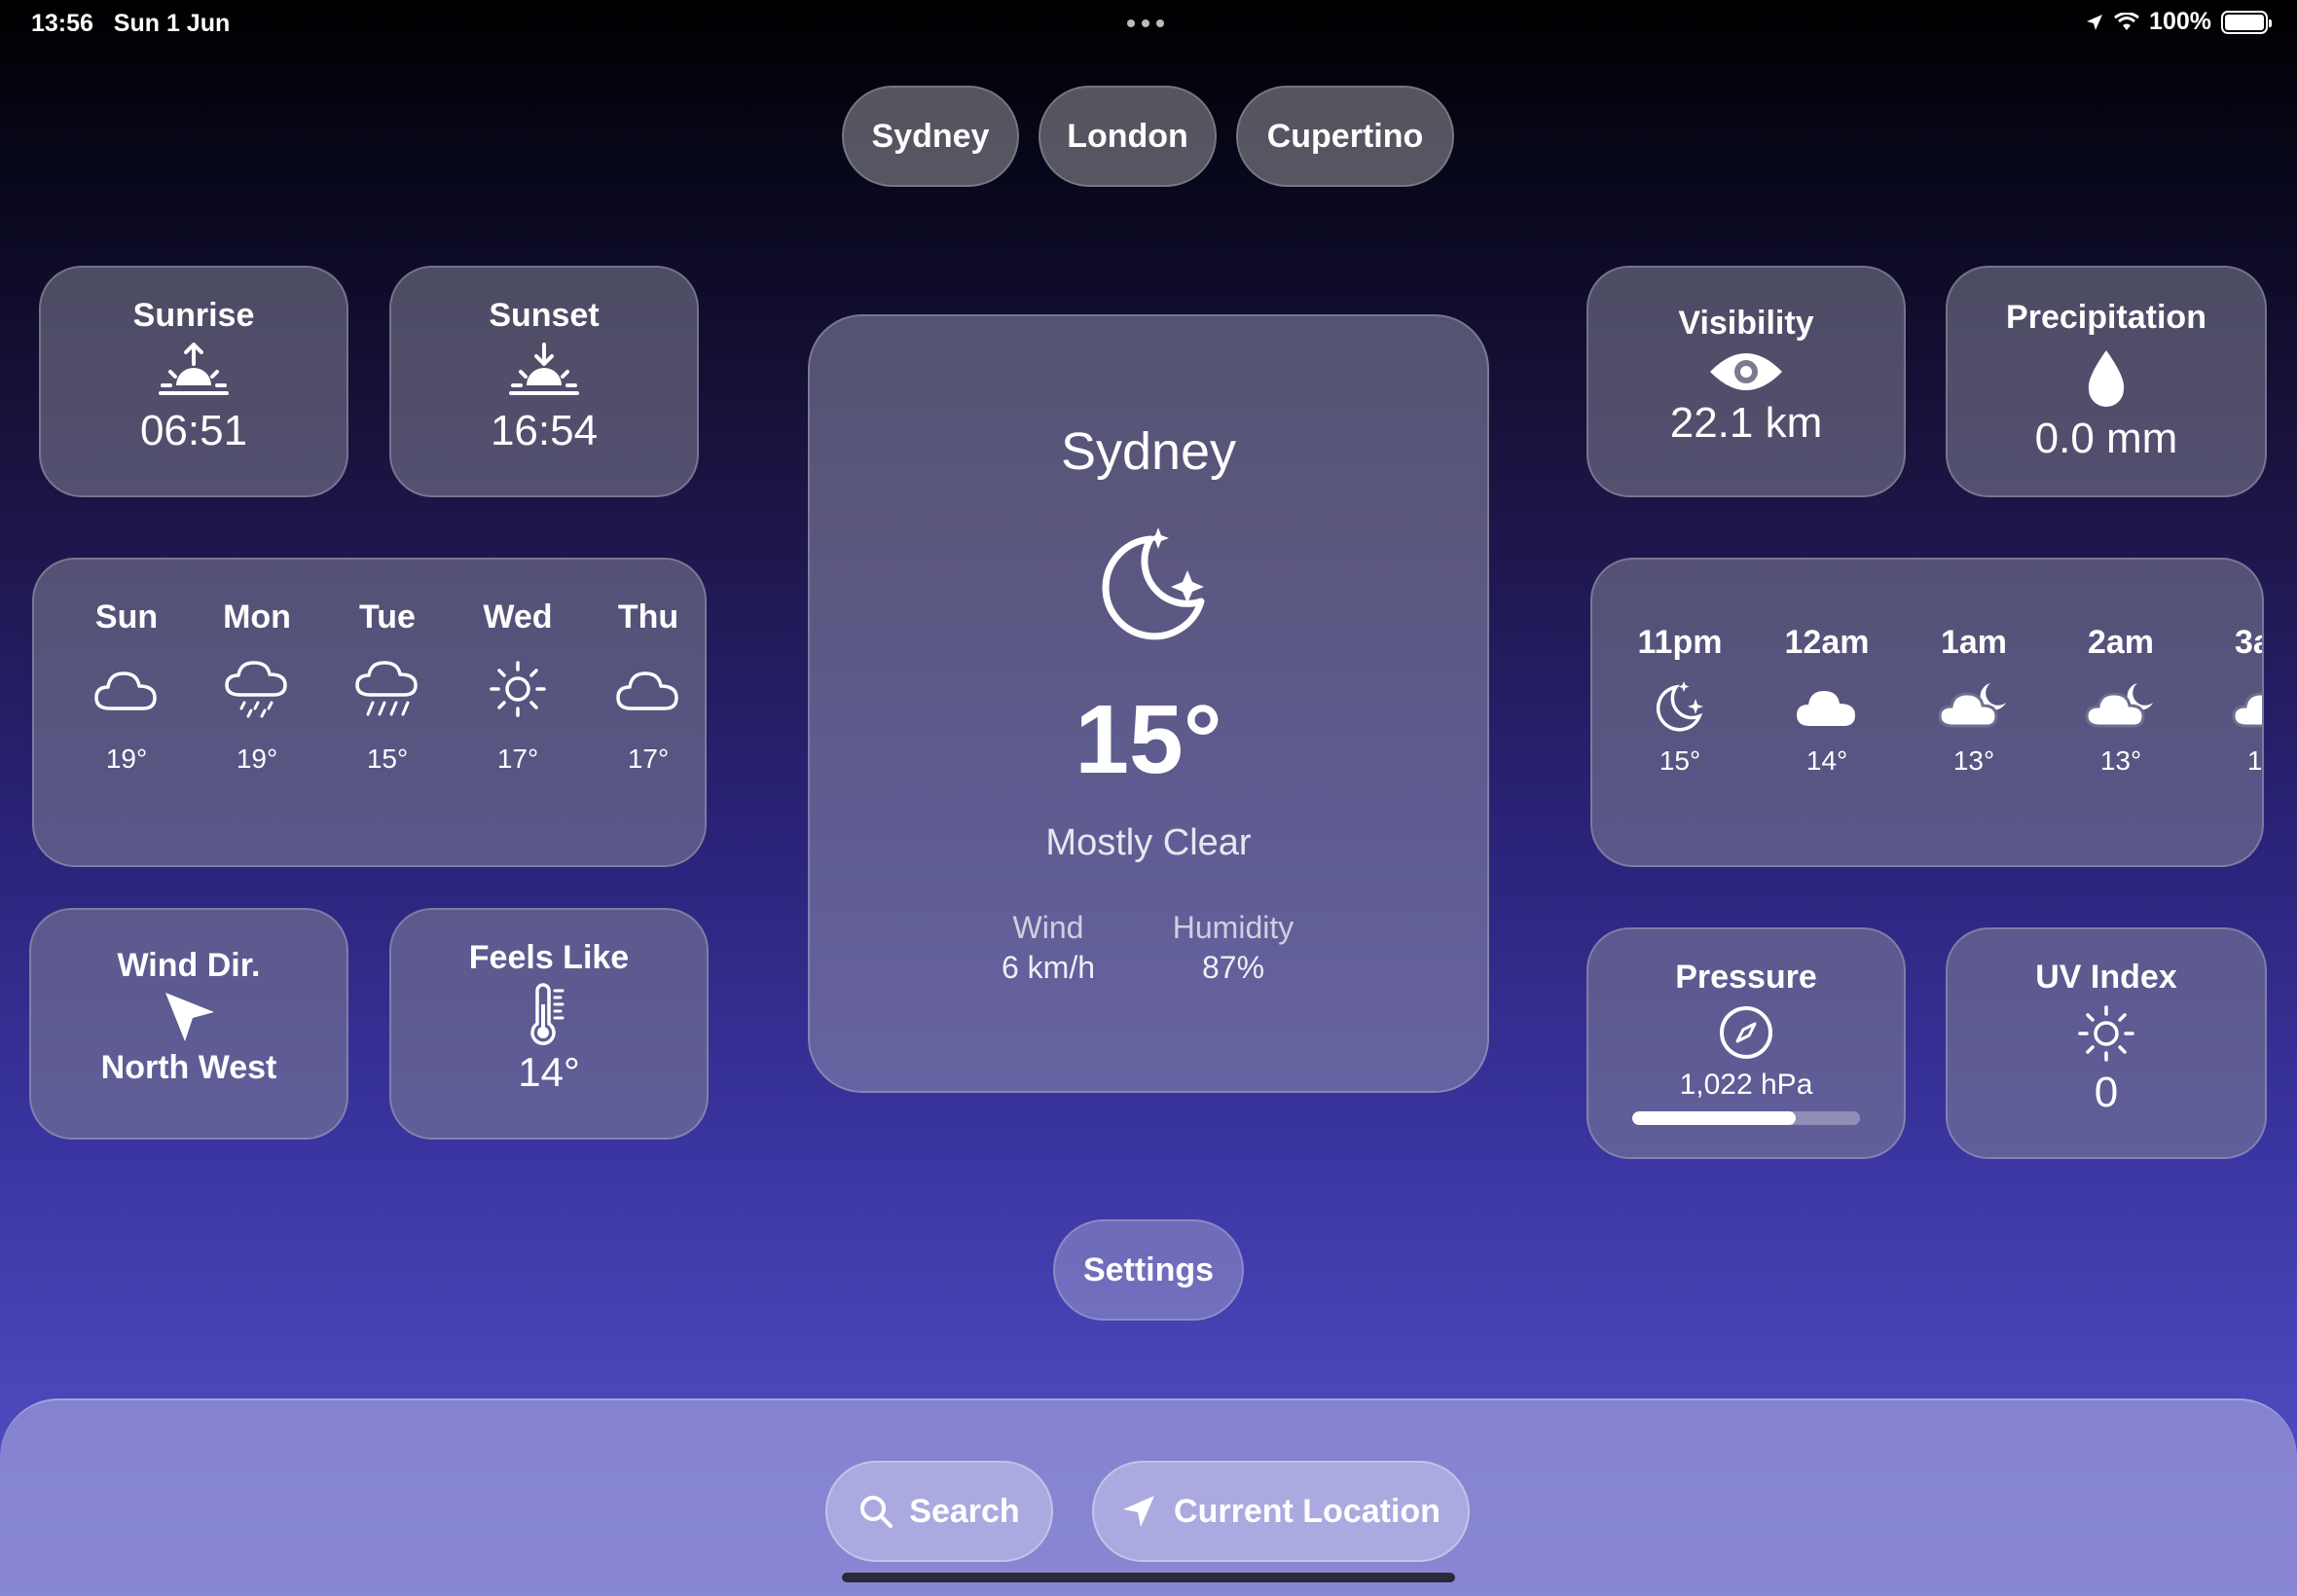 Image resolution: width=2297 pixels, height=1596 pixels. What do you see at coordinates (2106, 1092) in the screenshot?
I see `uv-index-value: 0` at bounding box center [2106, 1092].